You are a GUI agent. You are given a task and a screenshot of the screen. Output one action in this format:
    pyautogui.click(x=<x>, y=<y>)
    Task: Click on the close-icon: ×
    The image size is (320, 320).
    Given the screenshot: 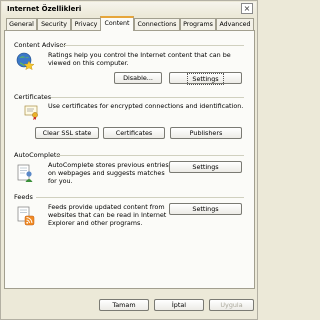 What is the action you would take?
    pyautogui.click(x=247, y=8)
    